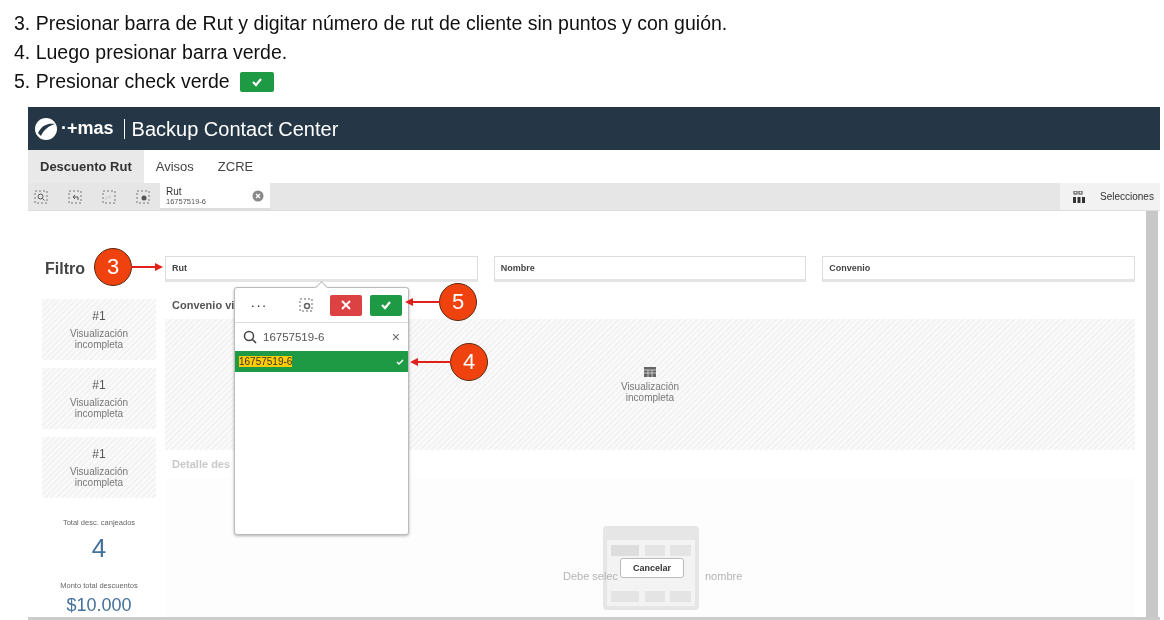 The height and width of the screenshot is (620, 1164). Describe the element at coordinates (724, 576) in the screenshot. I see `empty-message: nombre` at that location.